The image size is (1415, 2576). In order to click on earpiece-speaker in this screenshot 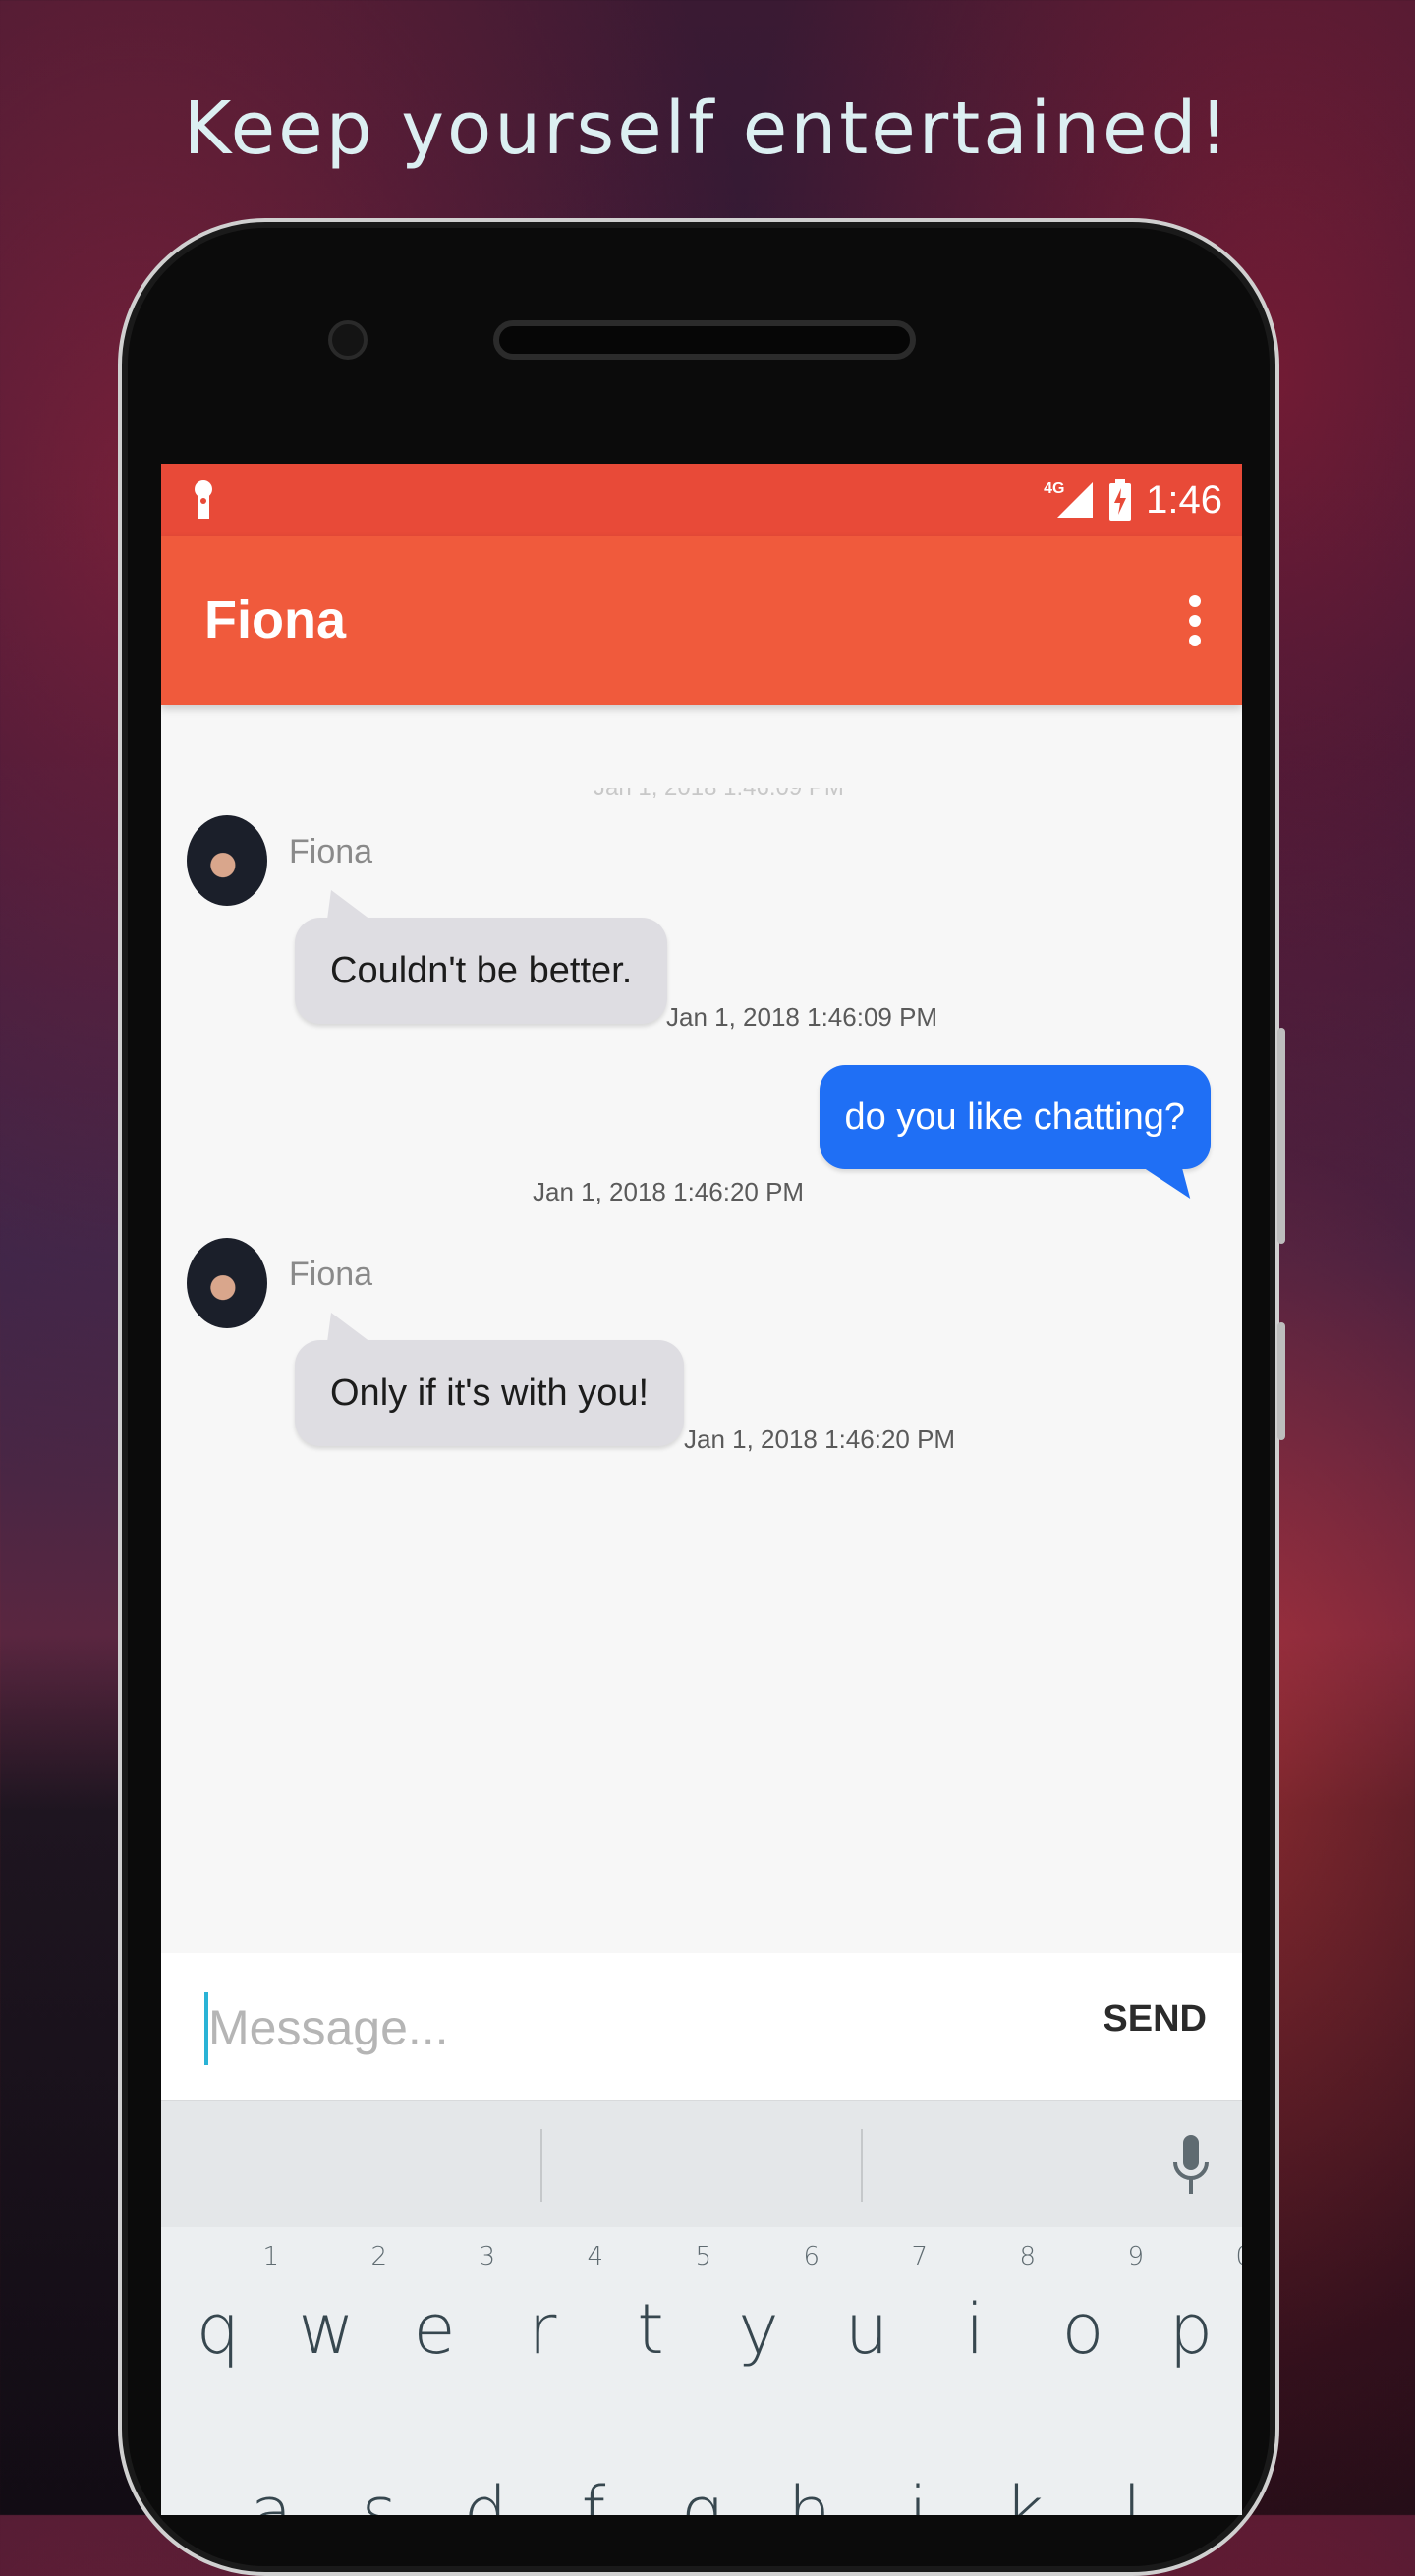, I will do `click(704, 340)`.